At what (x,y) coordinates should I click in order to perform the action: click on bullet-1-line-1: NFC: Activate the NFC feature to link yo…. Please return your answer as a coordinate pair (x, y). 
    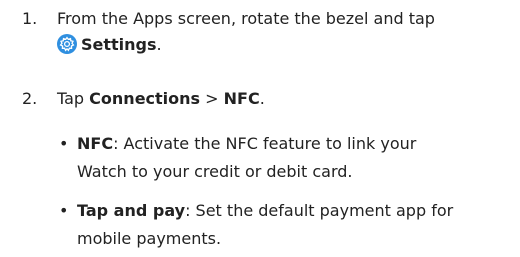
    Looking at the image, I should click on (292, 144).